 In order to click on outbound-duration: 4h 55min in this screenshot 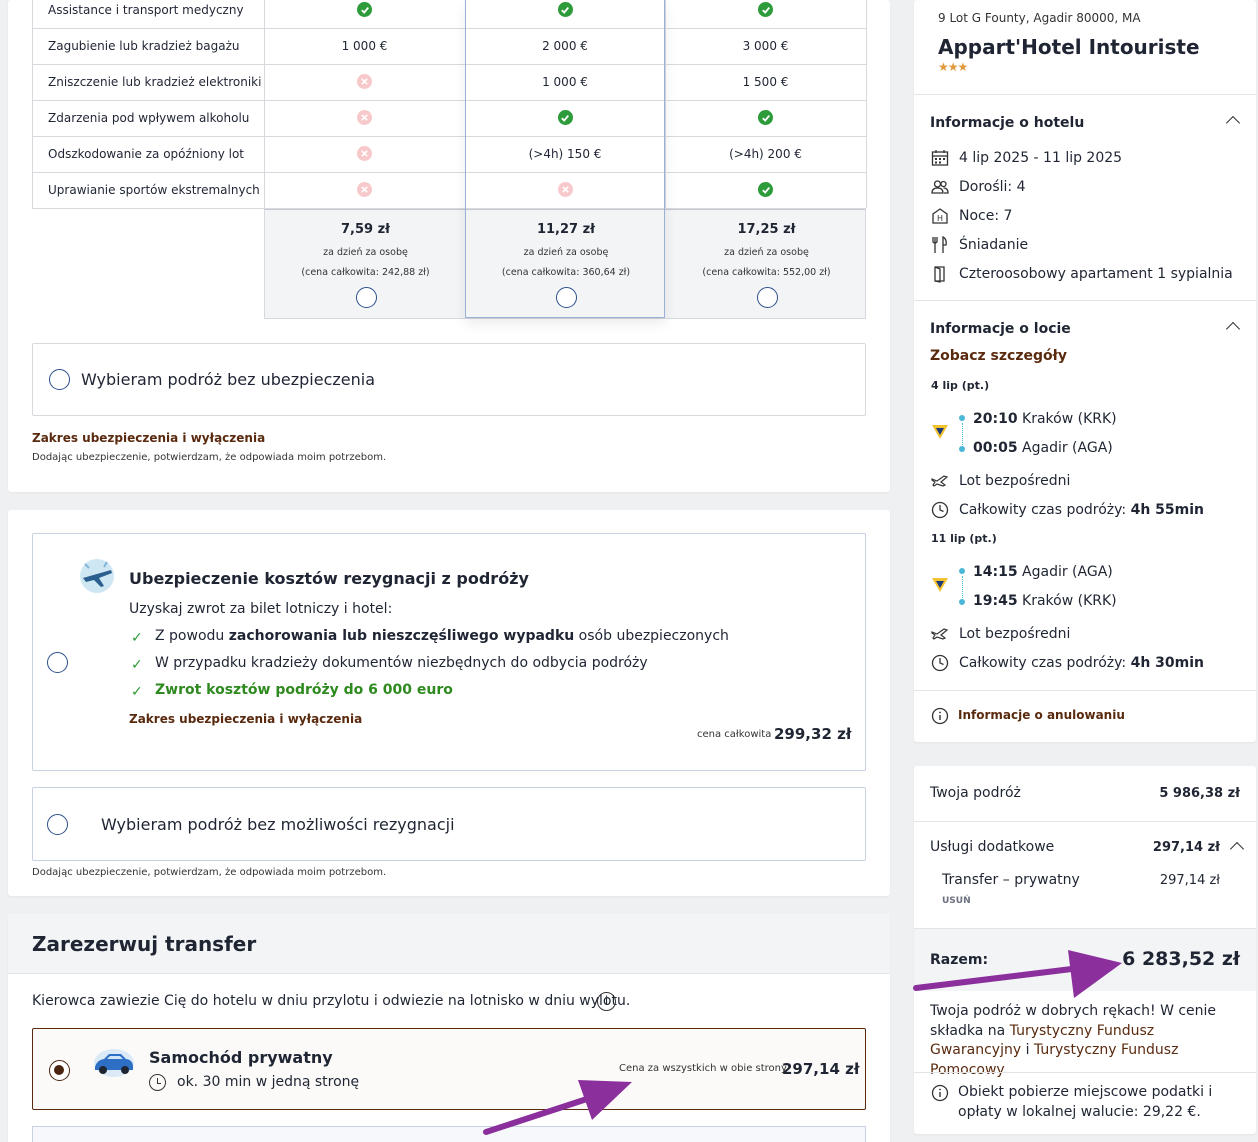, I will do `click(1167, 510)`.